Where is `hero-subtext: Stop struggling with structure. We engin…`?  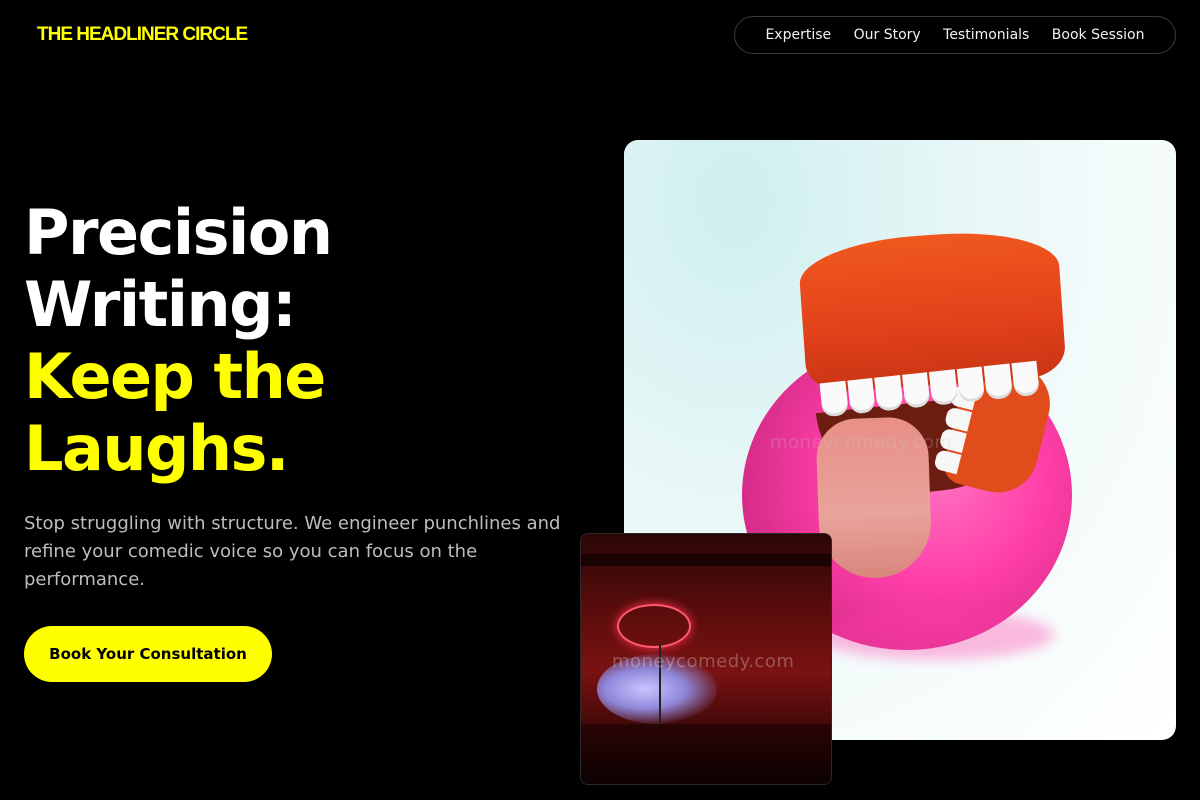 hero-subtext: Stop struggling with structure. We engin… is located at coordinates (292, 551).